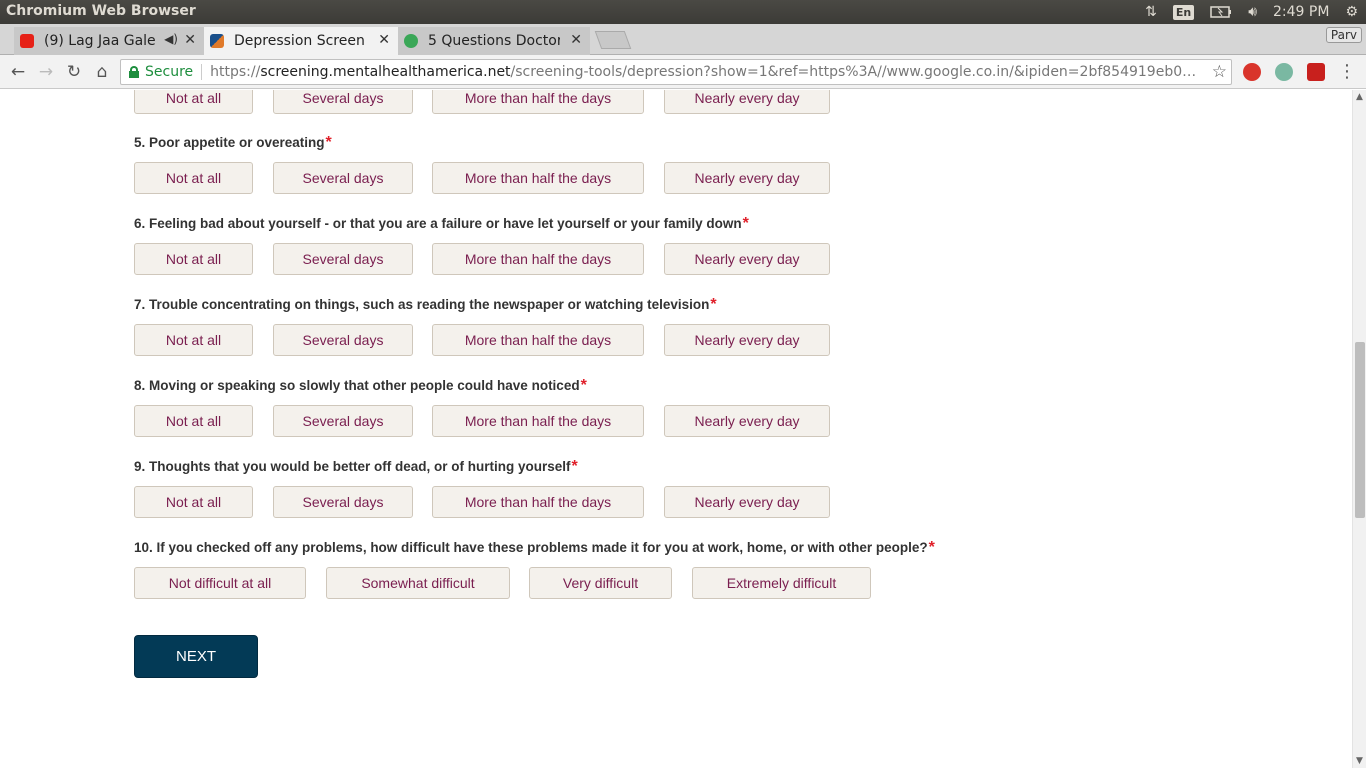  What do you see at coordinates (1359, 97) in the screenshot?
I see `scroll-up-arrow-icon: ▲` at bounding box center [1359, 97].